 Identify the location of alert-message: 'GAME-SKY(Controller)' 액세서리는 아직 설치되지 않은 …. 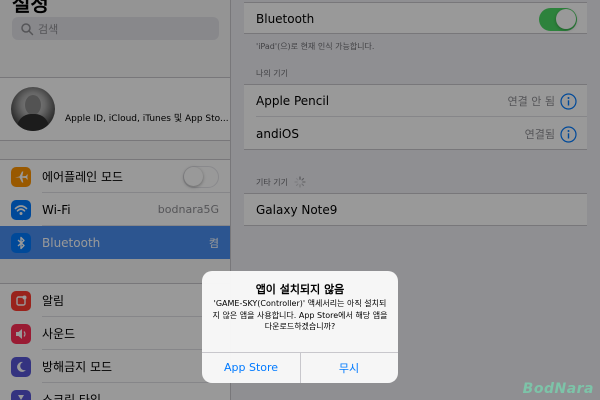
(300, 315).